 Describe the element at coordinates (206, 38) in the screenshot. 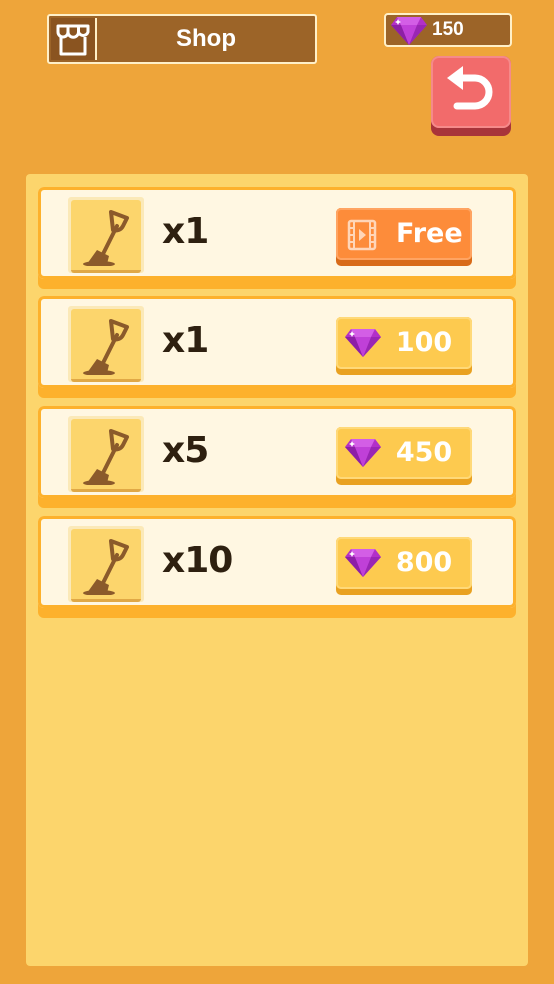

I see `page-title: Shop` at that location.